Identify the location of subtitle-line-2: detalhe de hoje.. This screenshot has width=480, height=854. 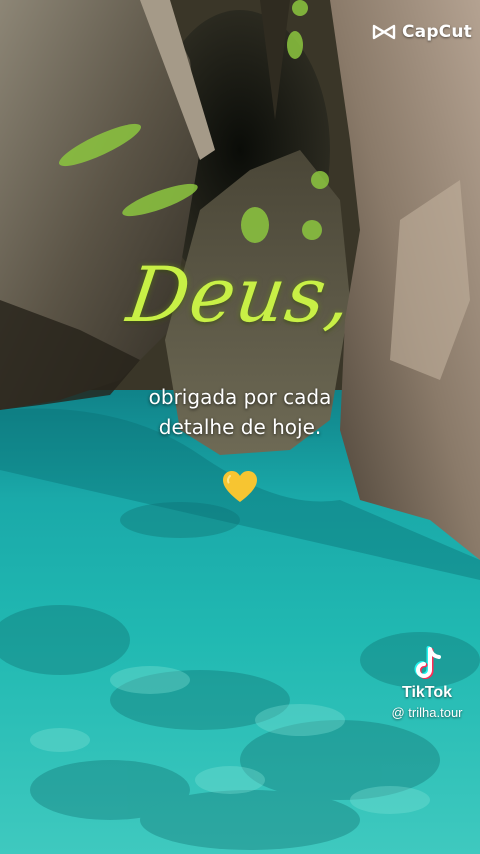
(240, 427).